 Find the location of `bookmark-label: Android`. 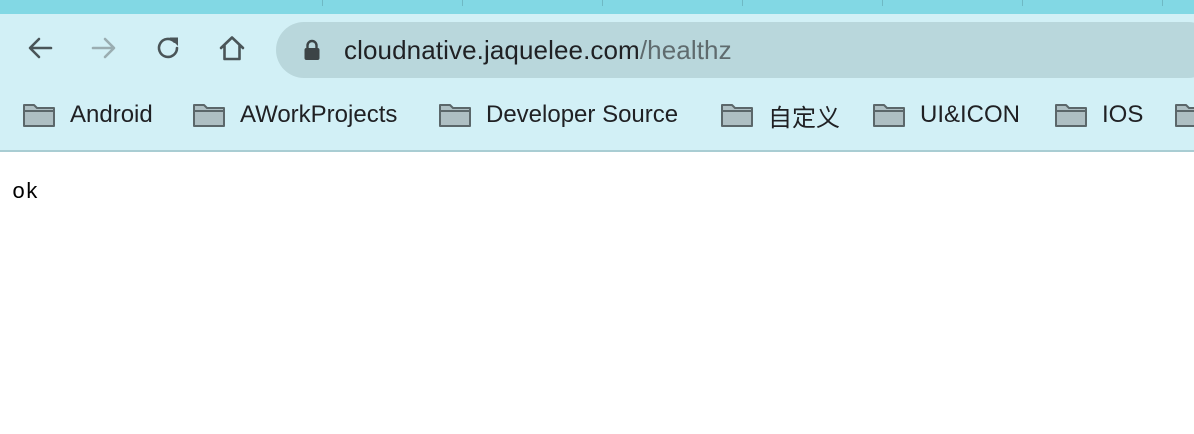

bookmark-label: Android is located at coordinates (111, 114).